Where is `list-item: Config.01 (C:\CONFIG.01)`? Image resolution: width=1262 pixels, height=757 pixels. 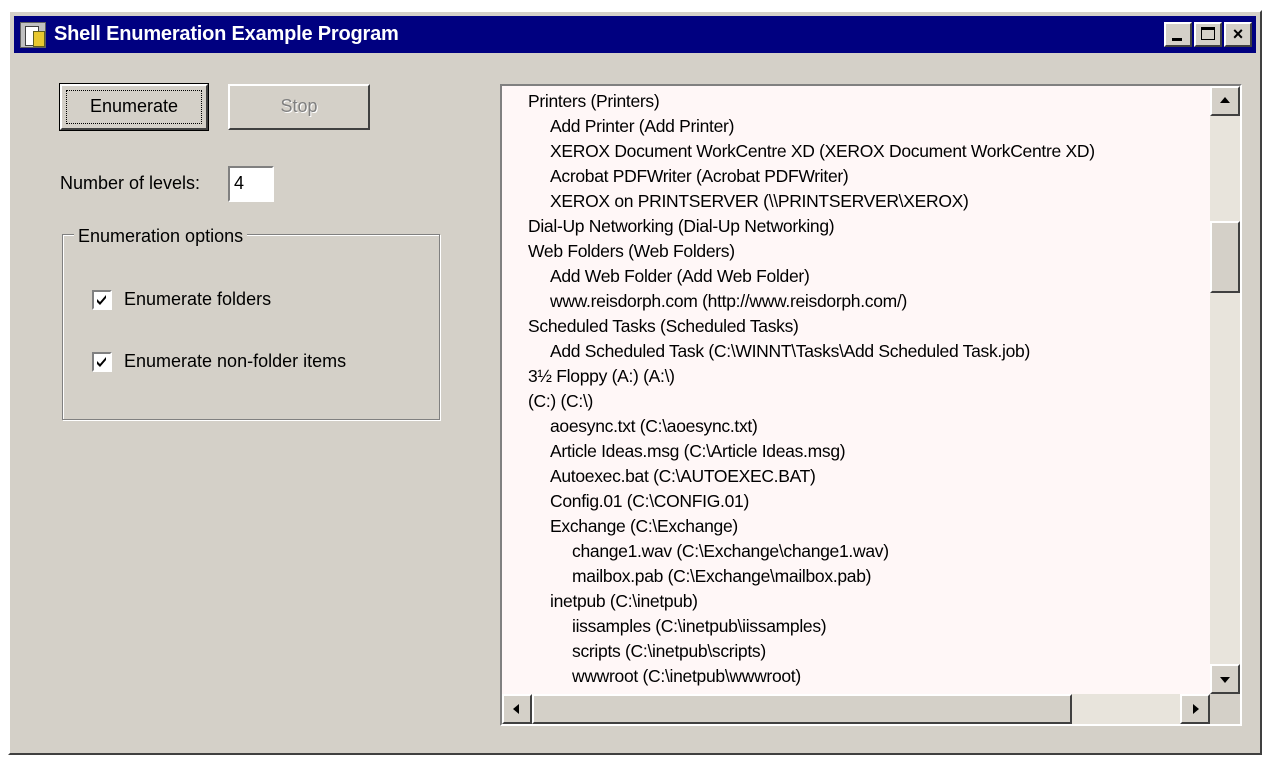
list-item: Config.01 (C:\CONFIG.01) is located at coordinates (649, 501).